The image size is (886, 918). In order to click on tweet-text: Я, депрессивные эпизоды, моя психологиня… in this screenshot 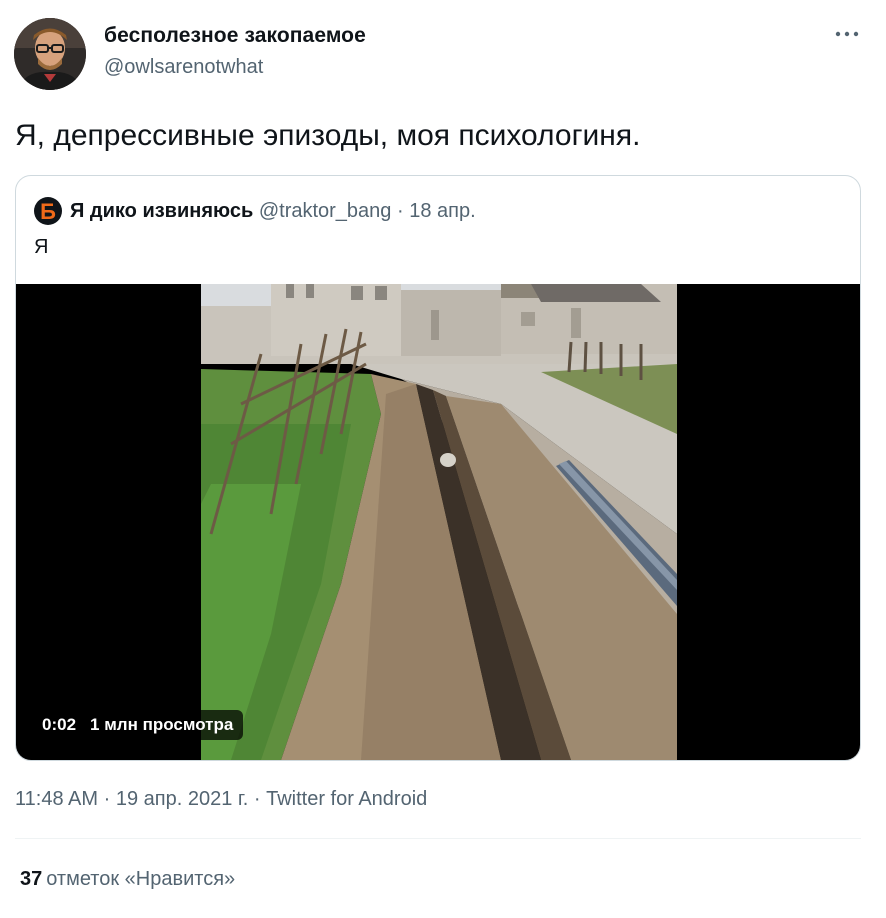, I will do `click(328, 135)`.